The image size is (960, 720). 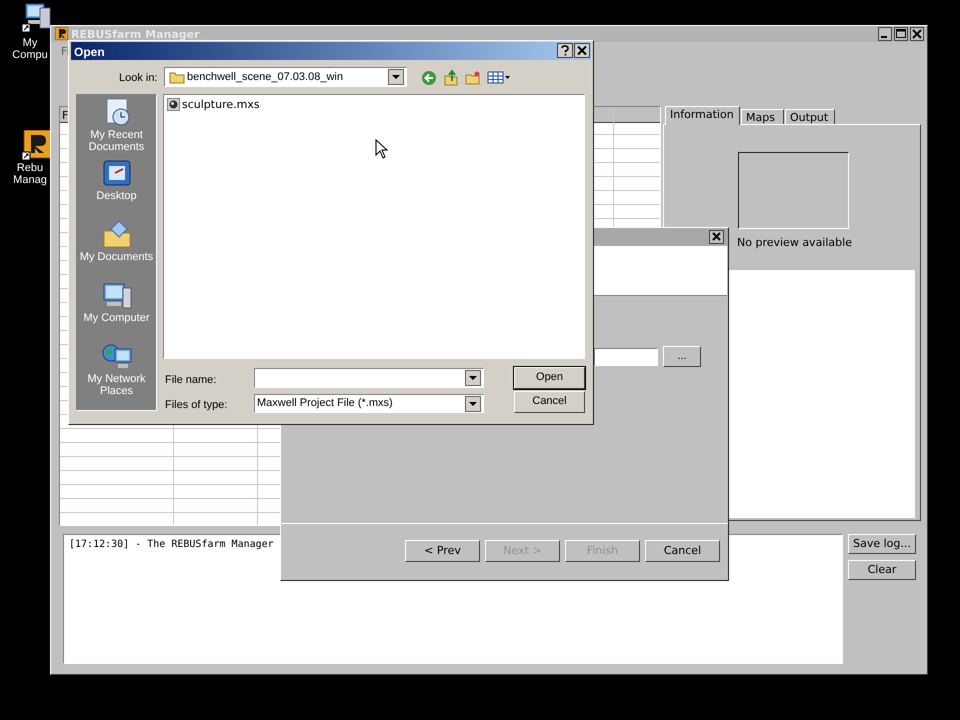 I want to click on file-type-value: Maxwell Project File (*.mxs), so click(x=325, y=403).